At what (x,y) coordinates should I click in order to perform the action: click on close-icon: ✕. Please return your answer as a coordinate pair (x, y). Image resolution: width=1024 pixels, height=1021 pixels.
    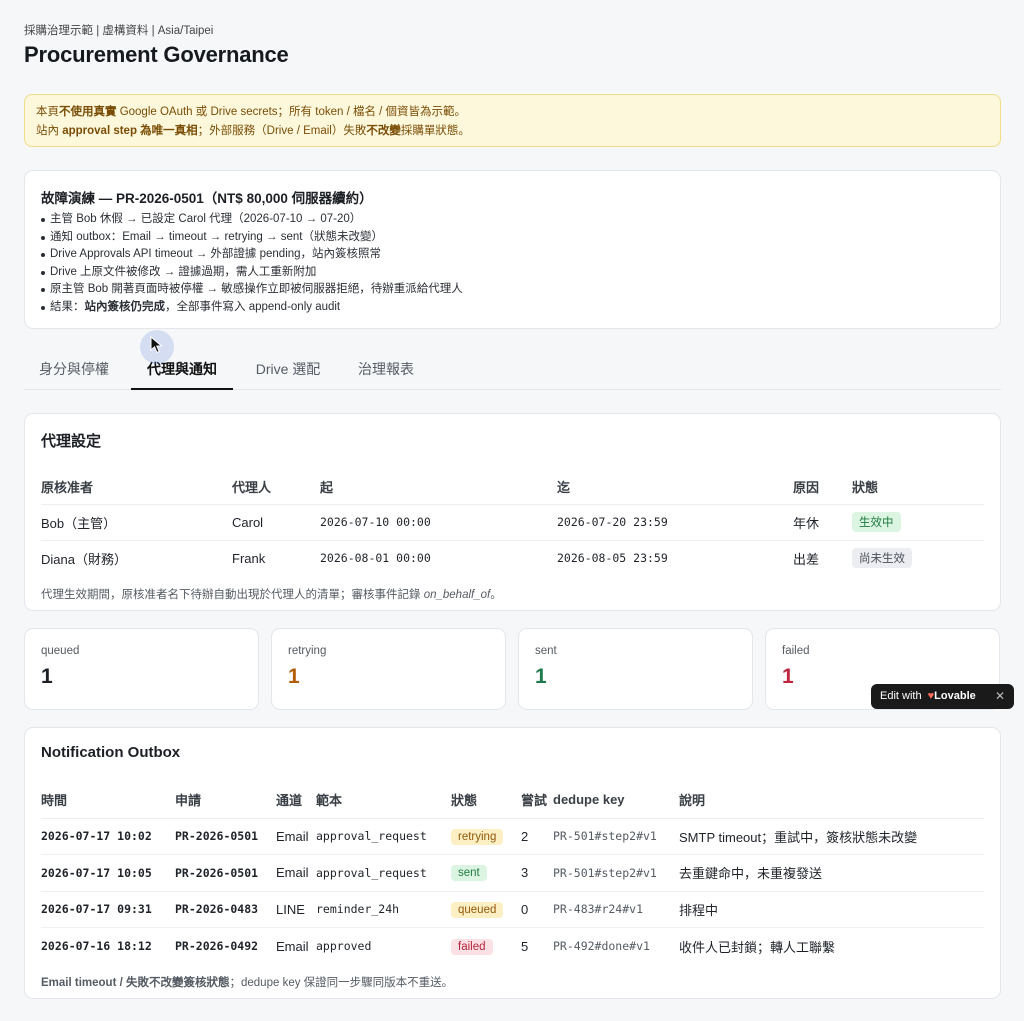
    Looking at the image, I should click on (1000, 696).